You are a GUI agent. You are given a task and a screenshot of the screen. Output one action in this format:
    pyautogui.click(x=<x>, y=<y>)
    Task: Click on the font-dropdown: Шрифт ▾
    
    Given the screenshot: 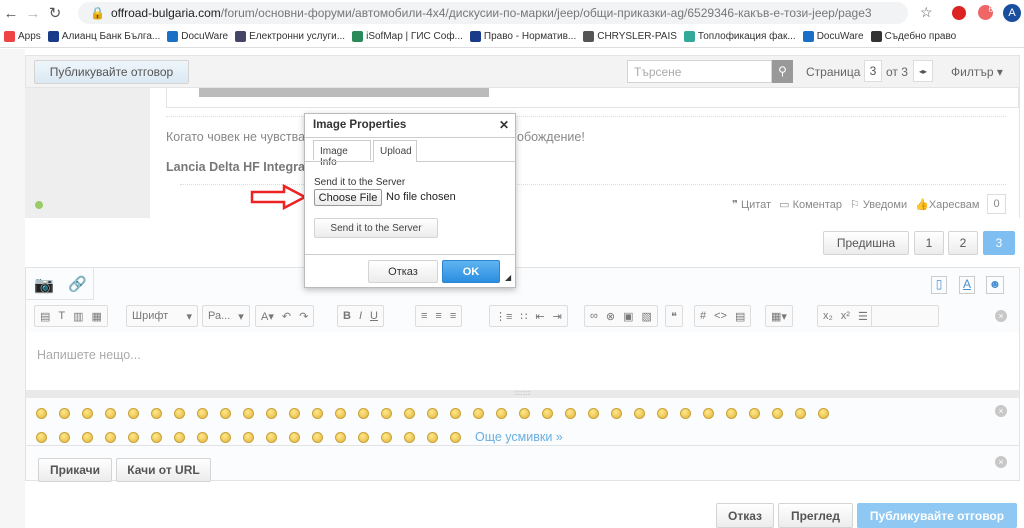 What is the action you would take?
    pyautogui.click(x=162, y=316)
    